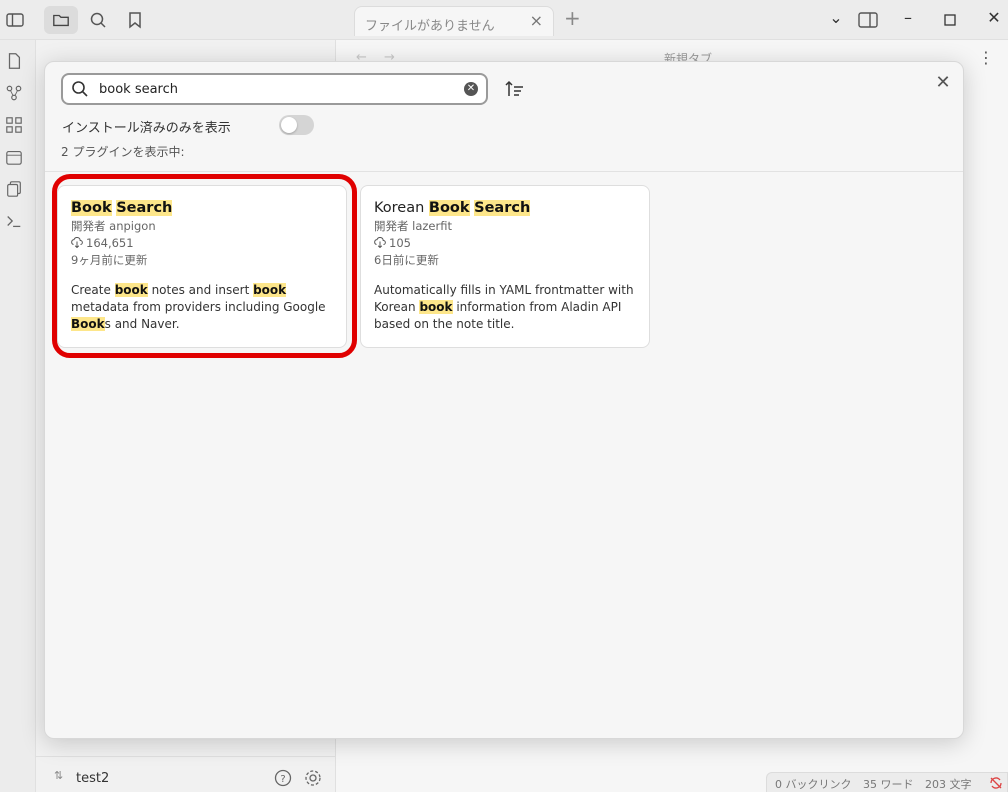 The height and width of the screenshot is (792, 1008). I want to click on toggle-knob, so click(289, 125).